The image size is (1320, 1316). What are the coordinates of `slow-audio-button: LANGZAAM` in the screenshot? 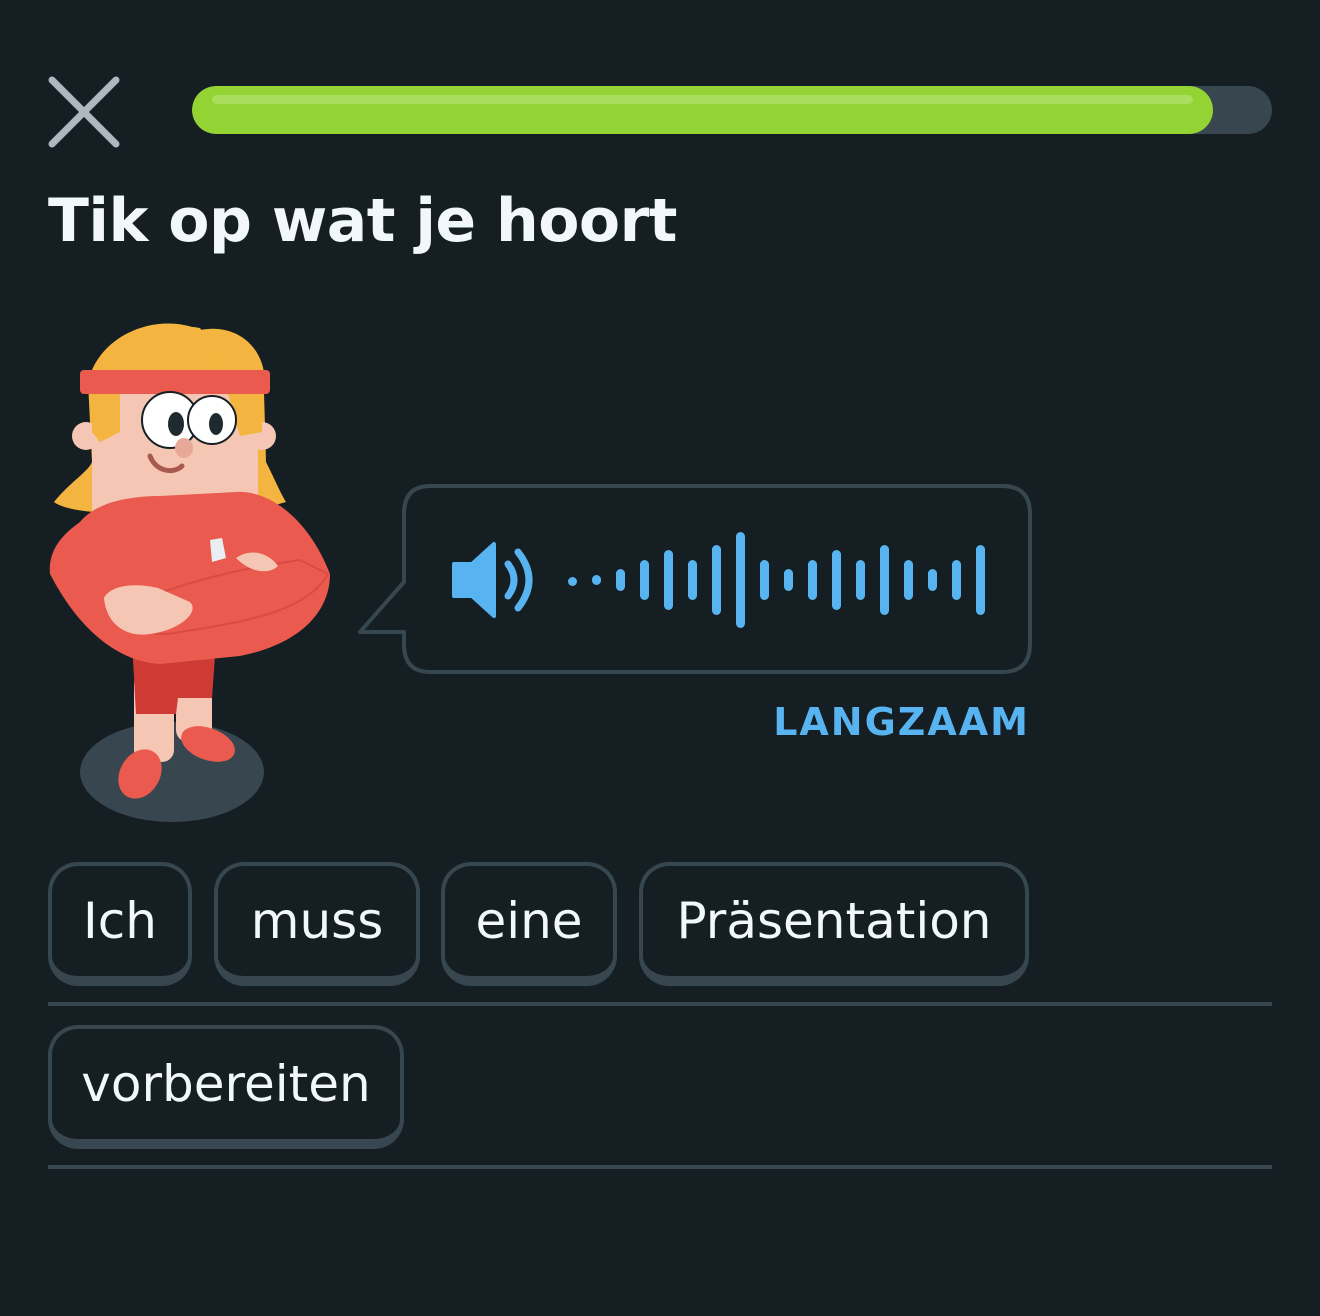 It's located at (895, 722).